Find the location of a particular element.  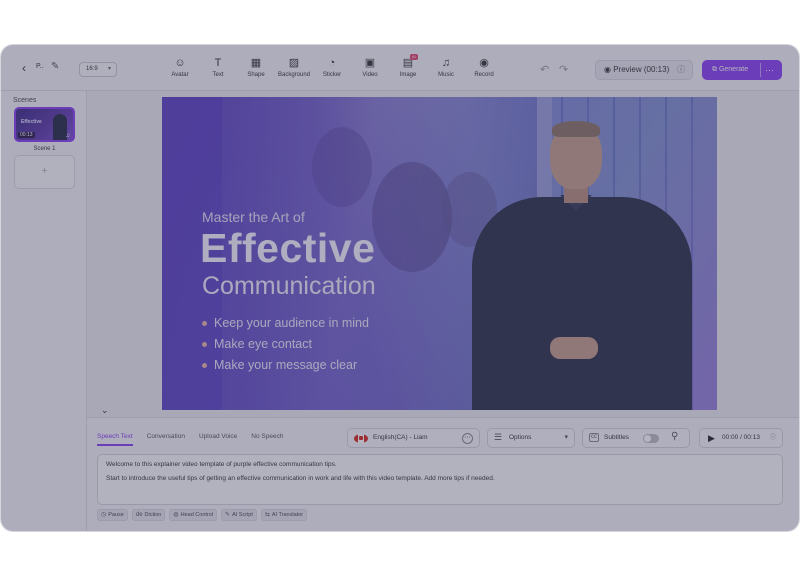

ai-script-button: ✎ AI Script is located at coordinates (239, 515).